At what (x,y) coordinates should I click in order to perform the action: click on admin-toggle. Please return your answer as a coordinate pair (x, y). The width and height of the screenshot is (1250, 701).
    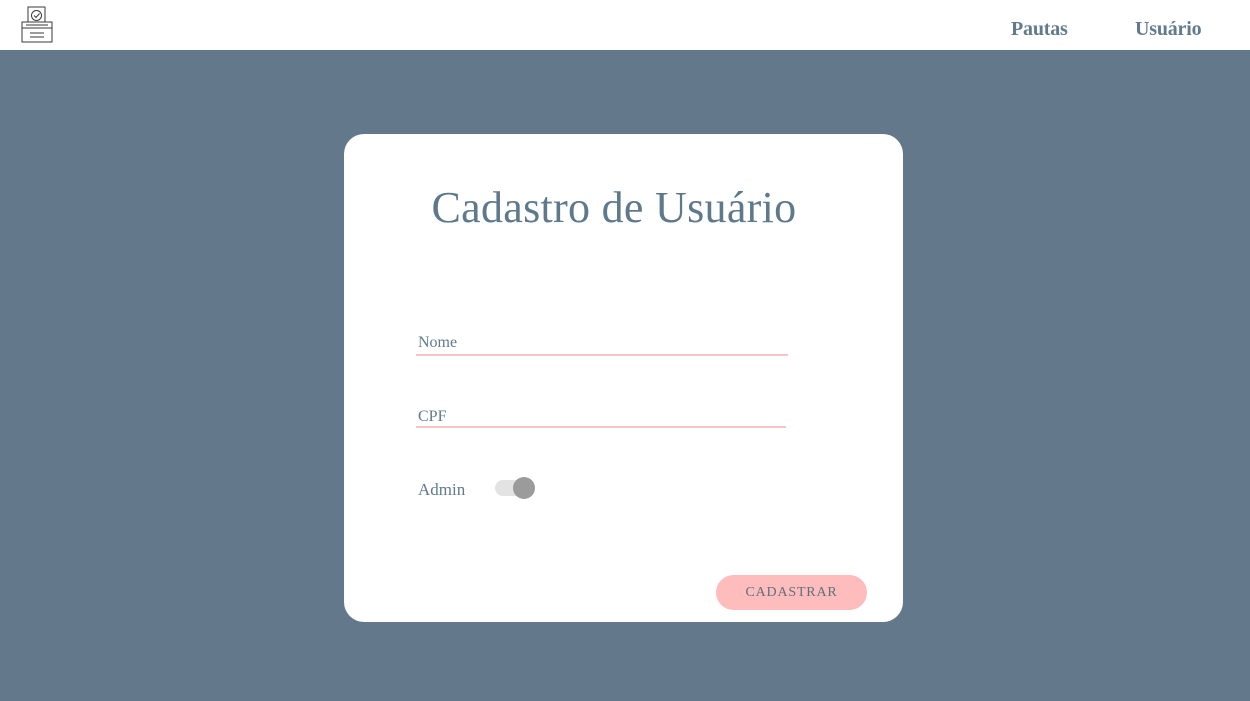
    Looking at the image, I should click on (516, 488).